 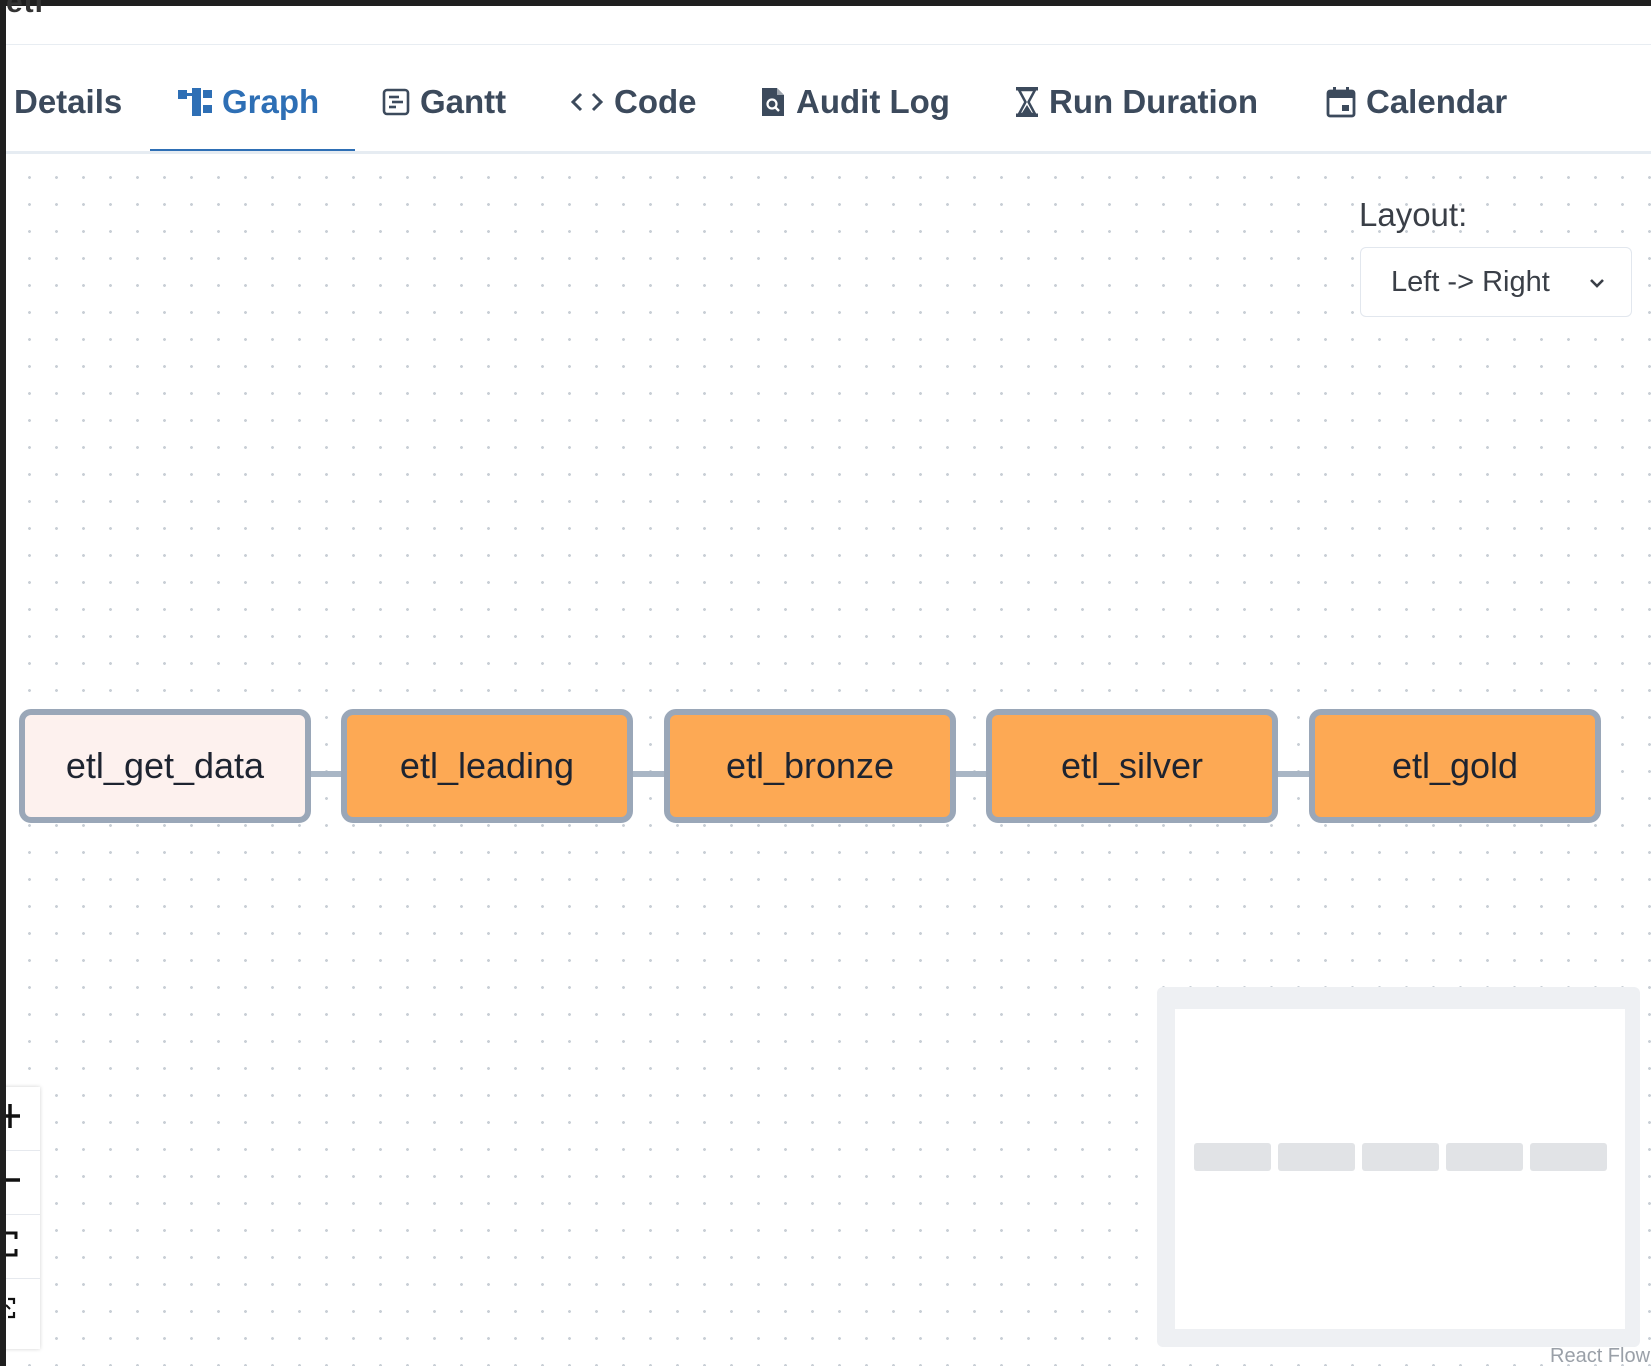 I want to click on audit-log-icon, so click(x=773, y=102).